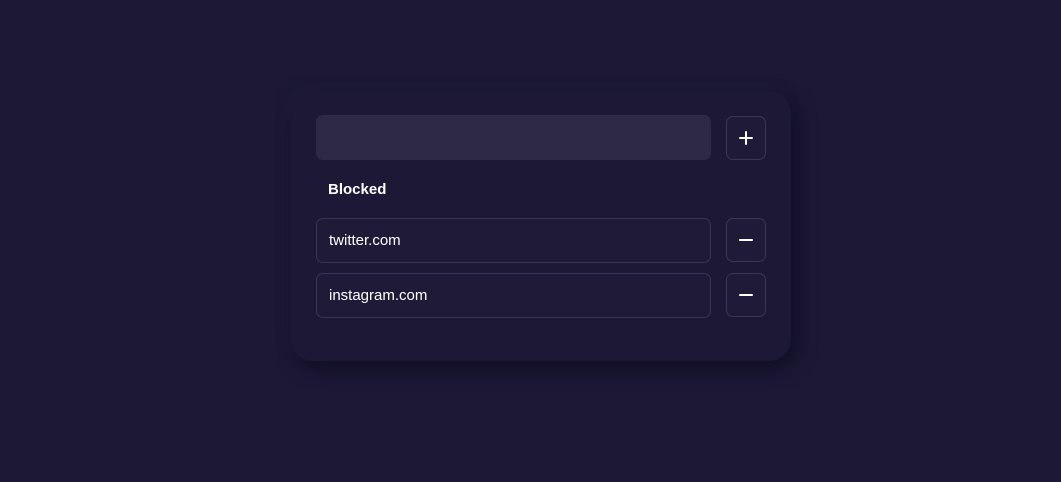  I want to click on new-site-input, so click(513, 137).